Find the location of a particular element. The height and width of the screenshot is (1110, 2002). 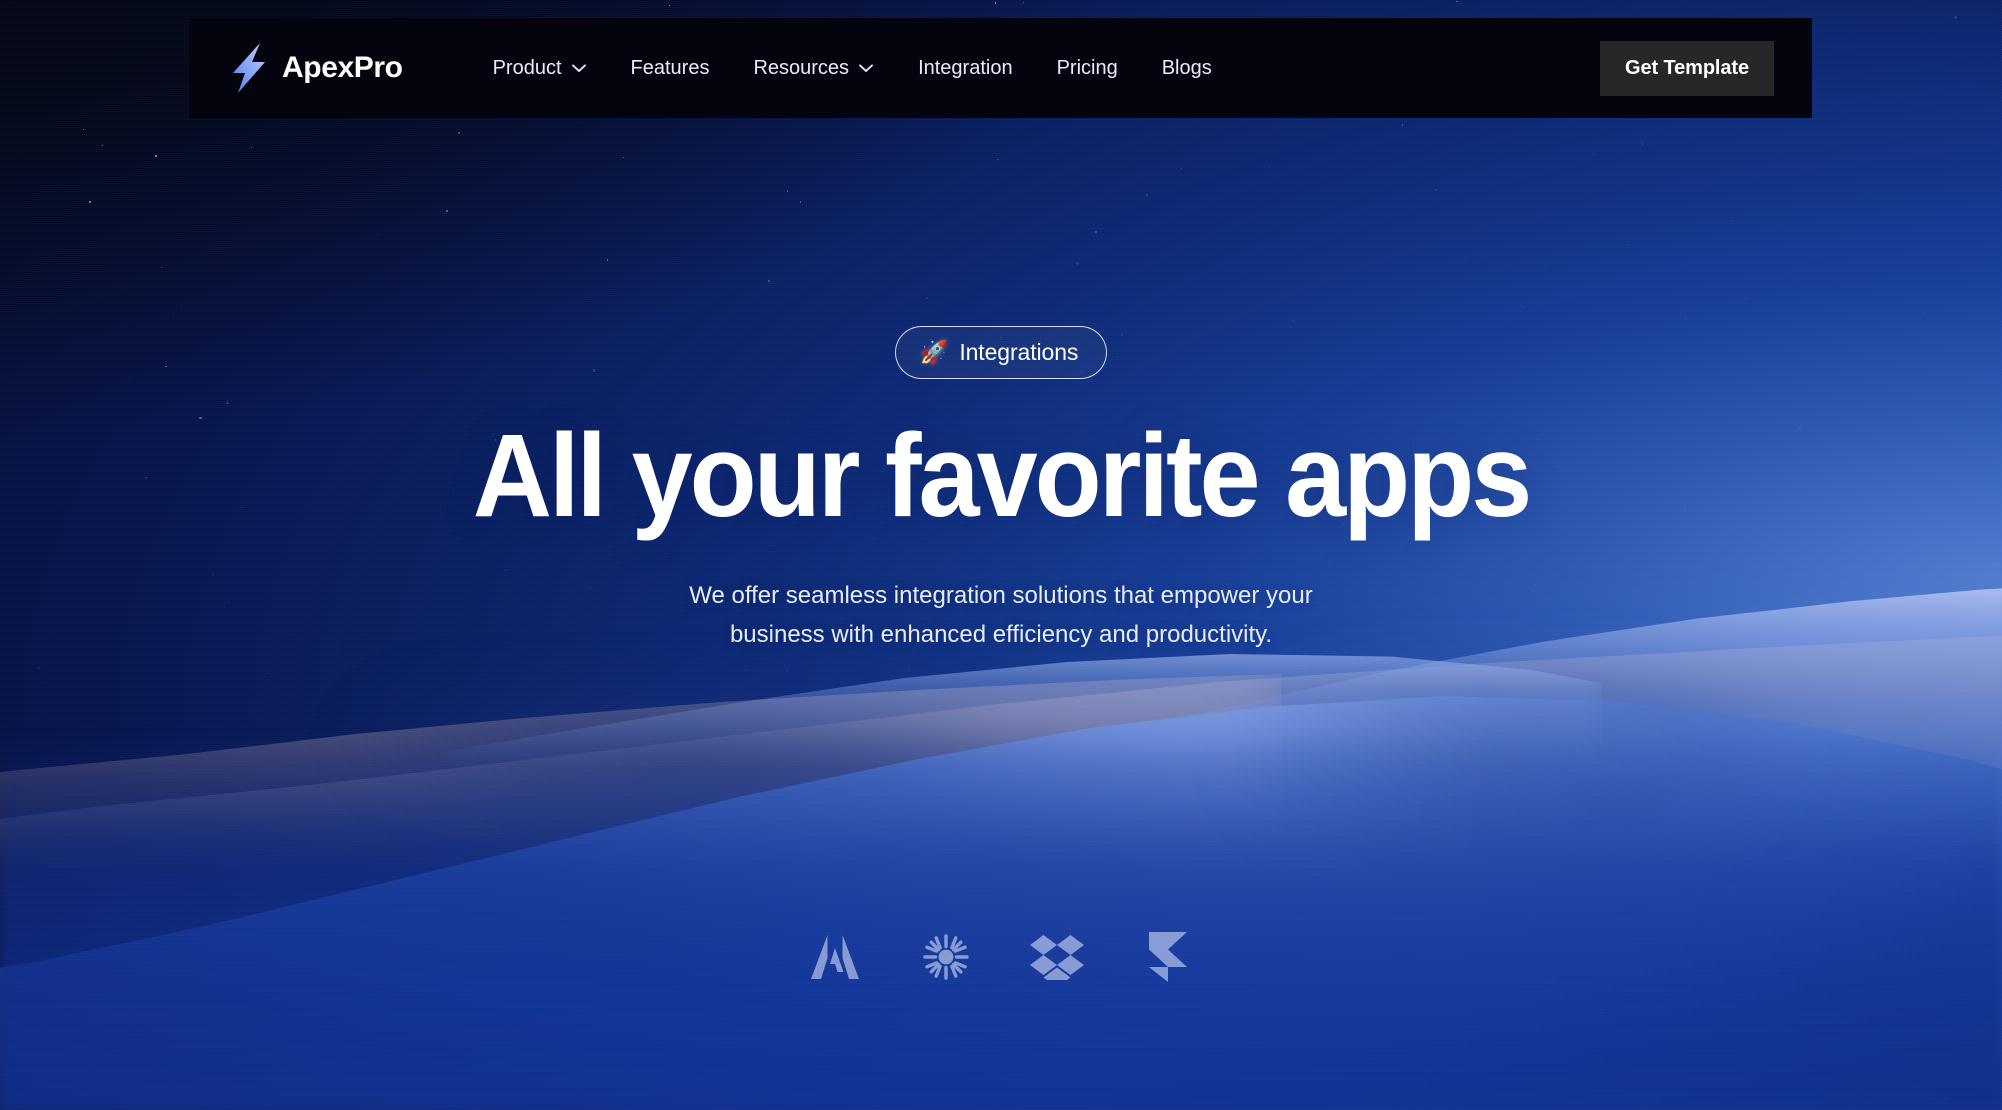

nav-item-resources: Resources is located at coordinates (813, 68).